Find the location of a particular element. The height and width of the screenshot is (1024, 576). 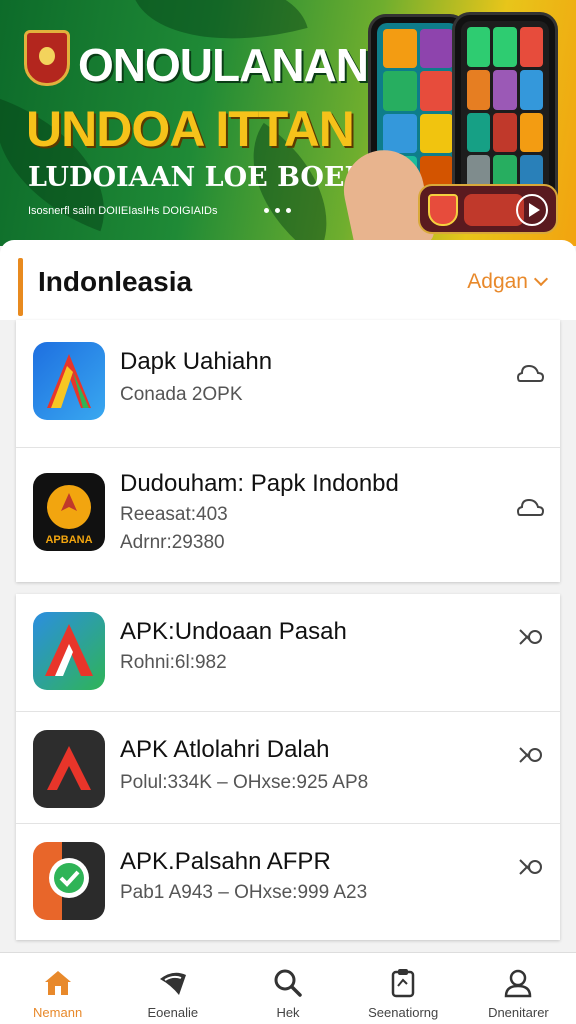

app-icon: APBANA is located at coordinates (69, 512).